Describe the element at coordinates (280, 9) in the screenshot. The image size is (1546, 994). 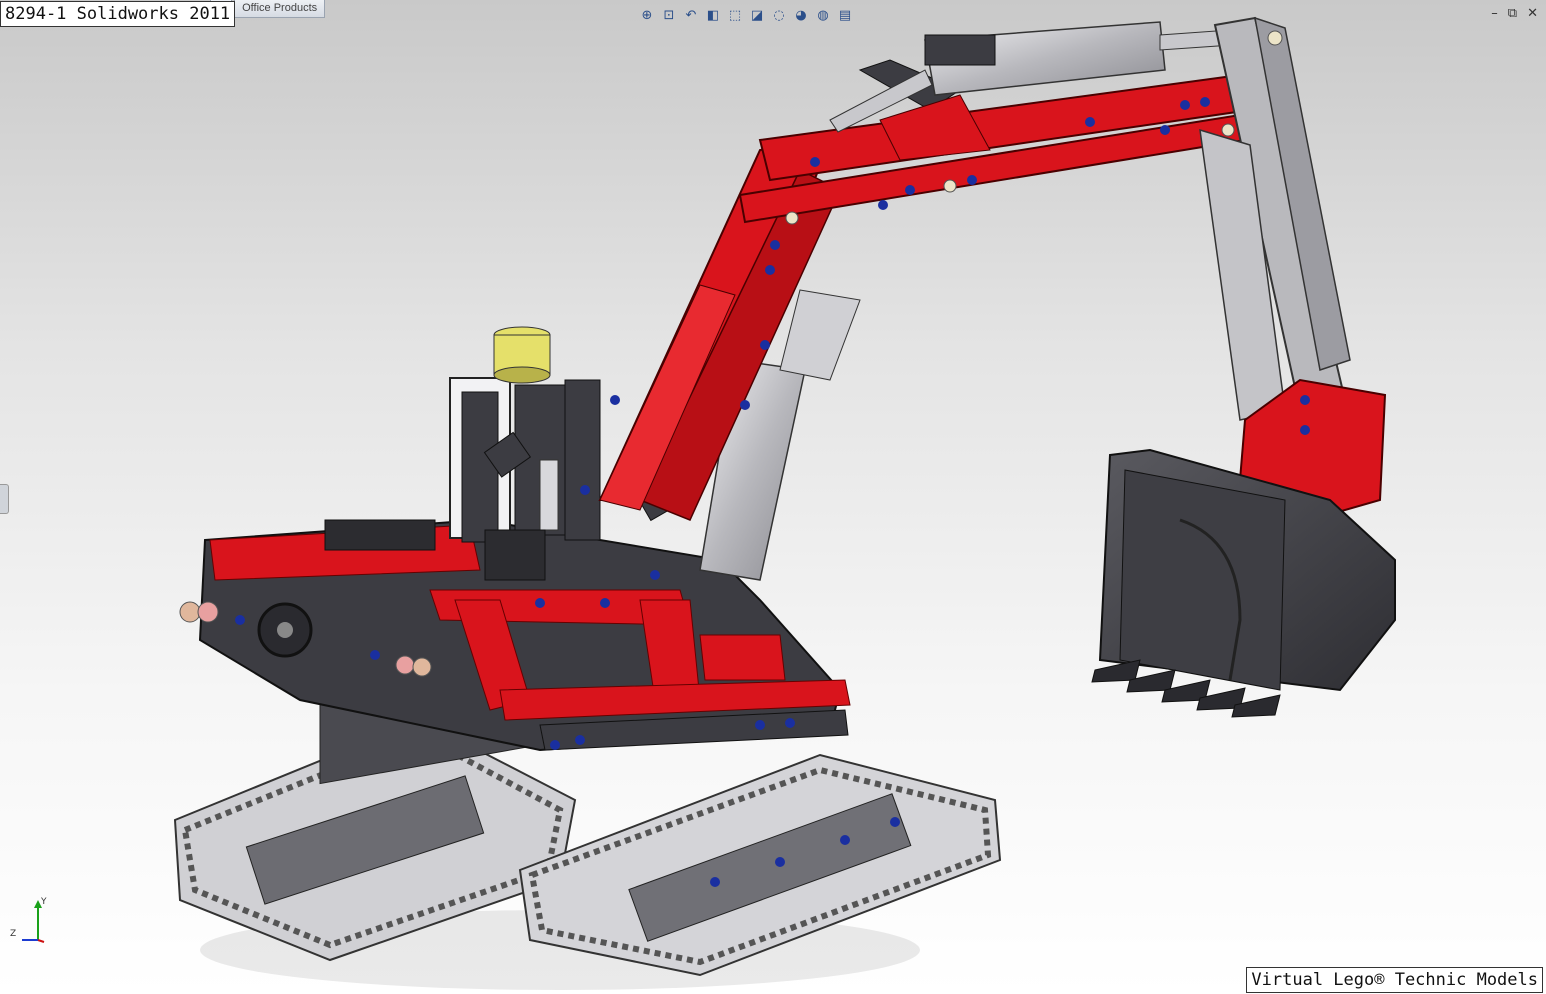
I see `tab-office-products: Office Products` at that location.